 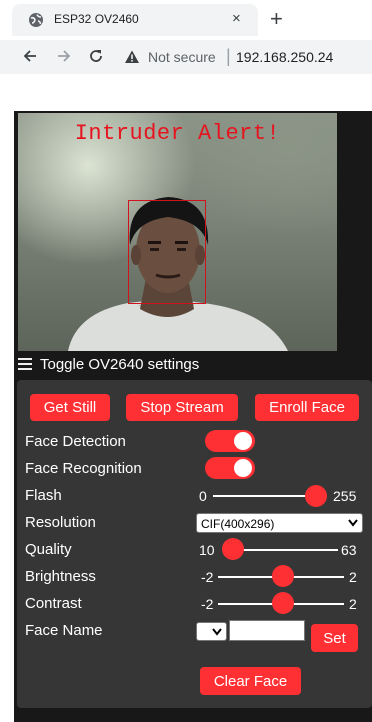 What do you see at coordinates (349, 550) in the screenshot?
I see `quality-max: 63` at bounding box center [349, 550].